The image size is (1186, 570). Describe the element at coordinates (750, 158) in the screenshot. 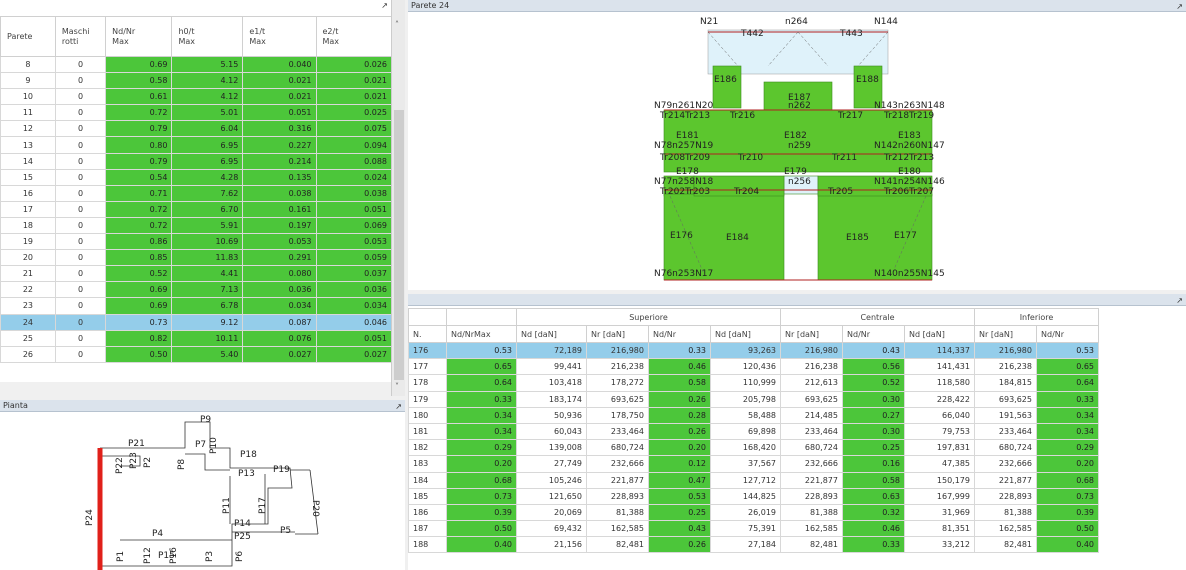

I see `elev-label: Tr210` at that location.